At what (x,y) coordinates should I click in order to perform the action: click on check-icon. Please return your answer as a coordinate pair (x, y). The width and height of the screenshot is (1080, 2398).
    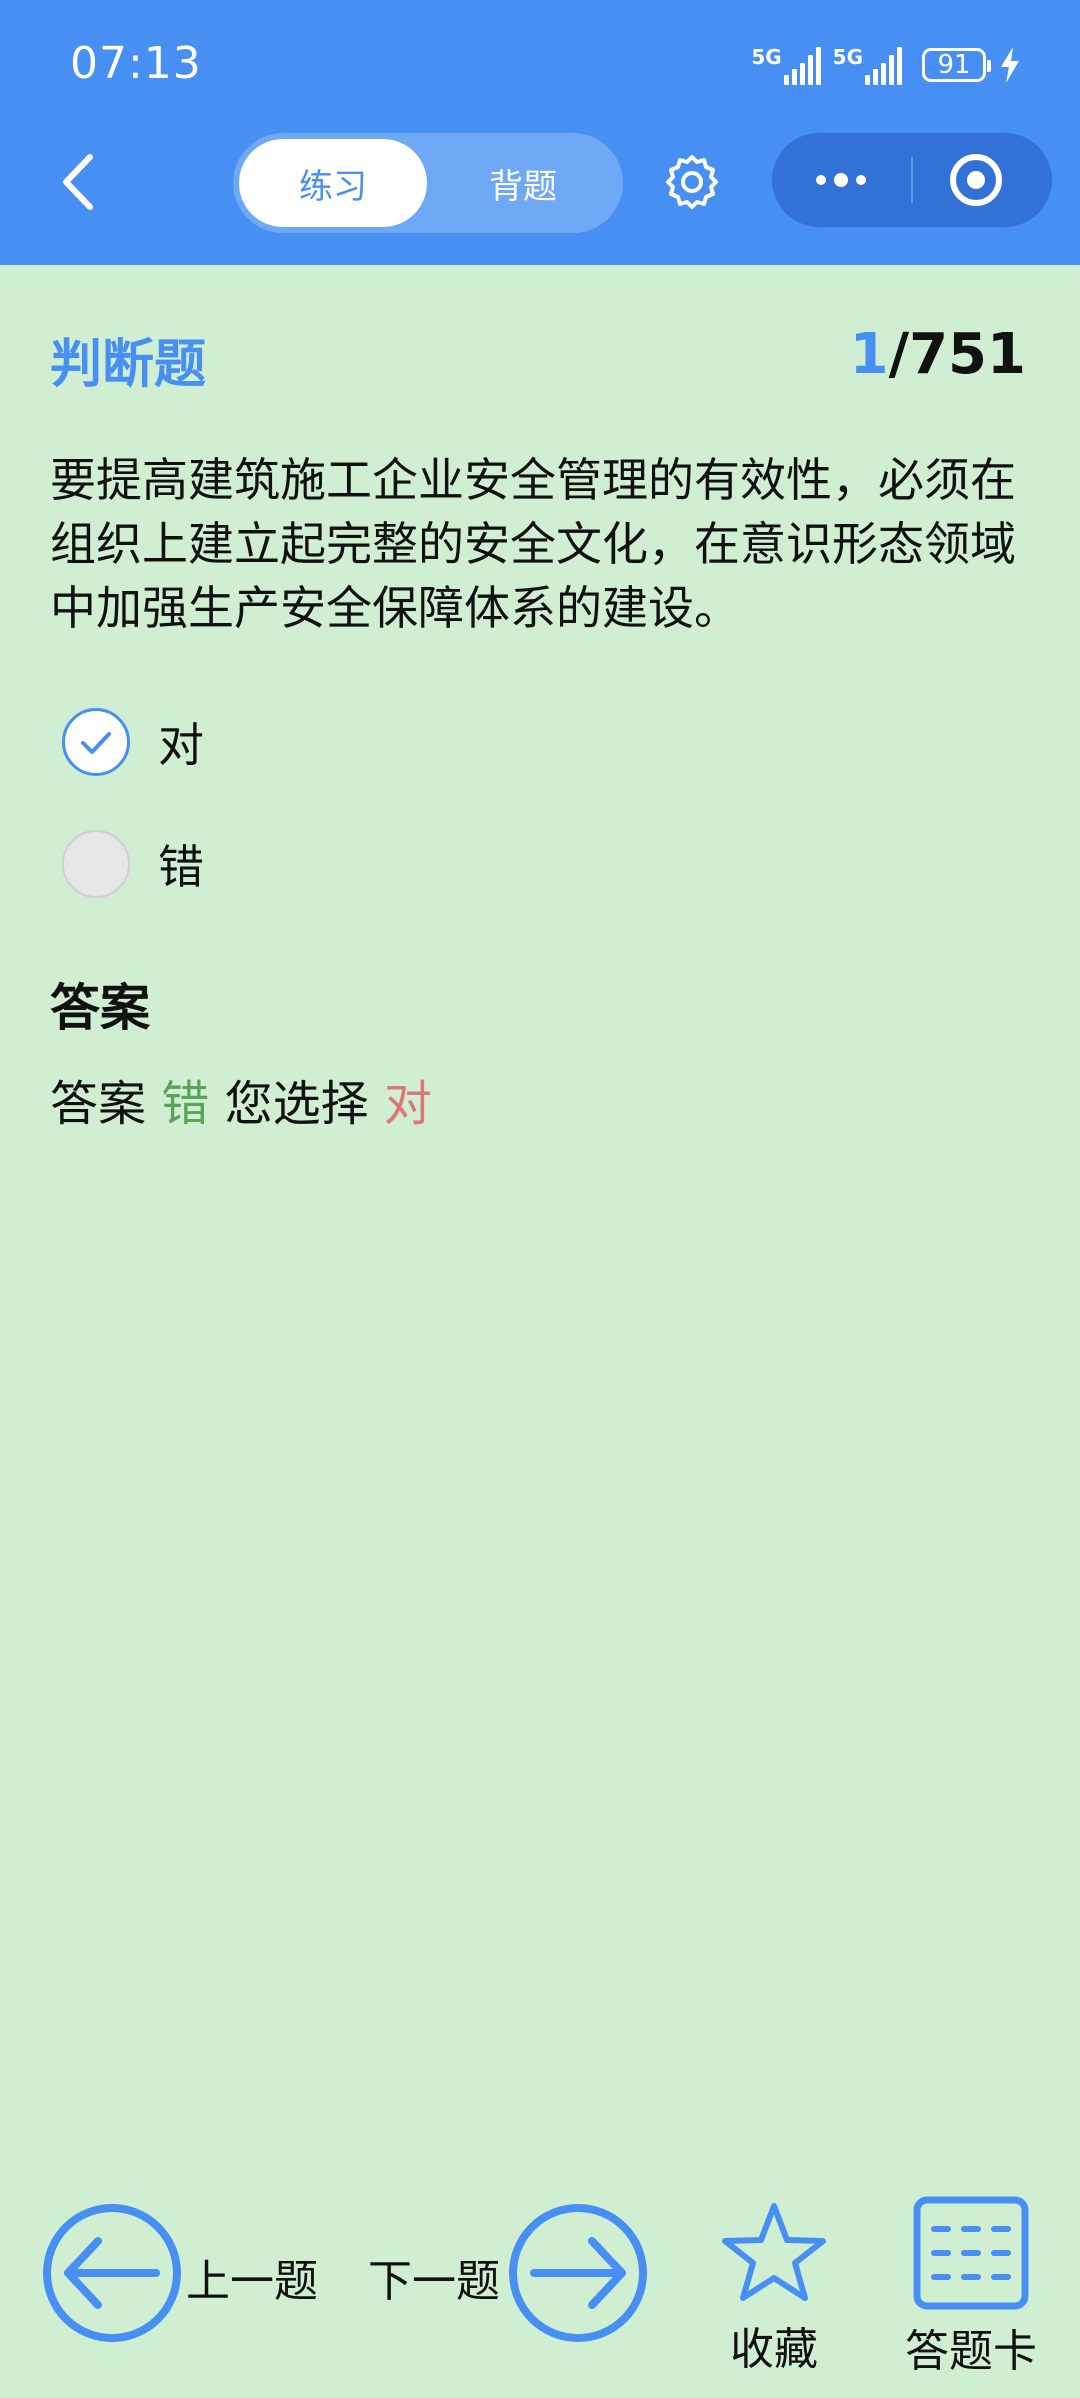
    Looking at the image, I should click on (96, 743).